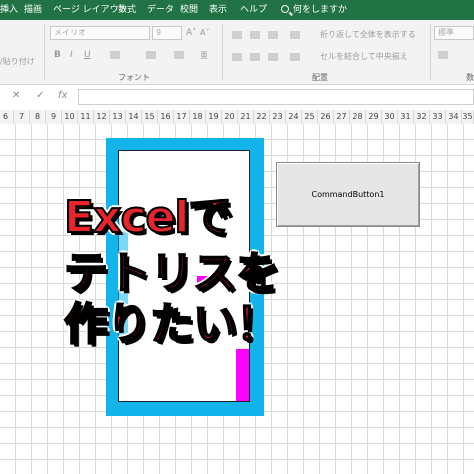  Describe the element at coordinates (22, 117) in the screenshot. I see `column-header-cell: 7` at that location.